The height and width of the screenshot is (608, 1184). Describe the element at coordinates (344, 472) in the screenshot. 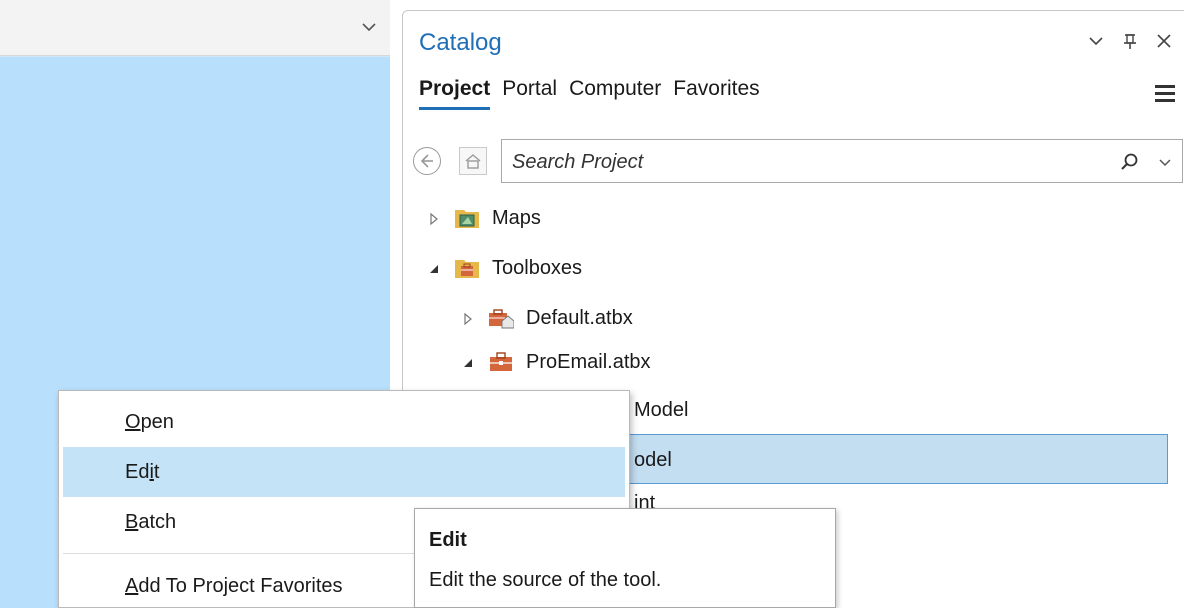

I see `menu-item-edit: Edit` at that location.